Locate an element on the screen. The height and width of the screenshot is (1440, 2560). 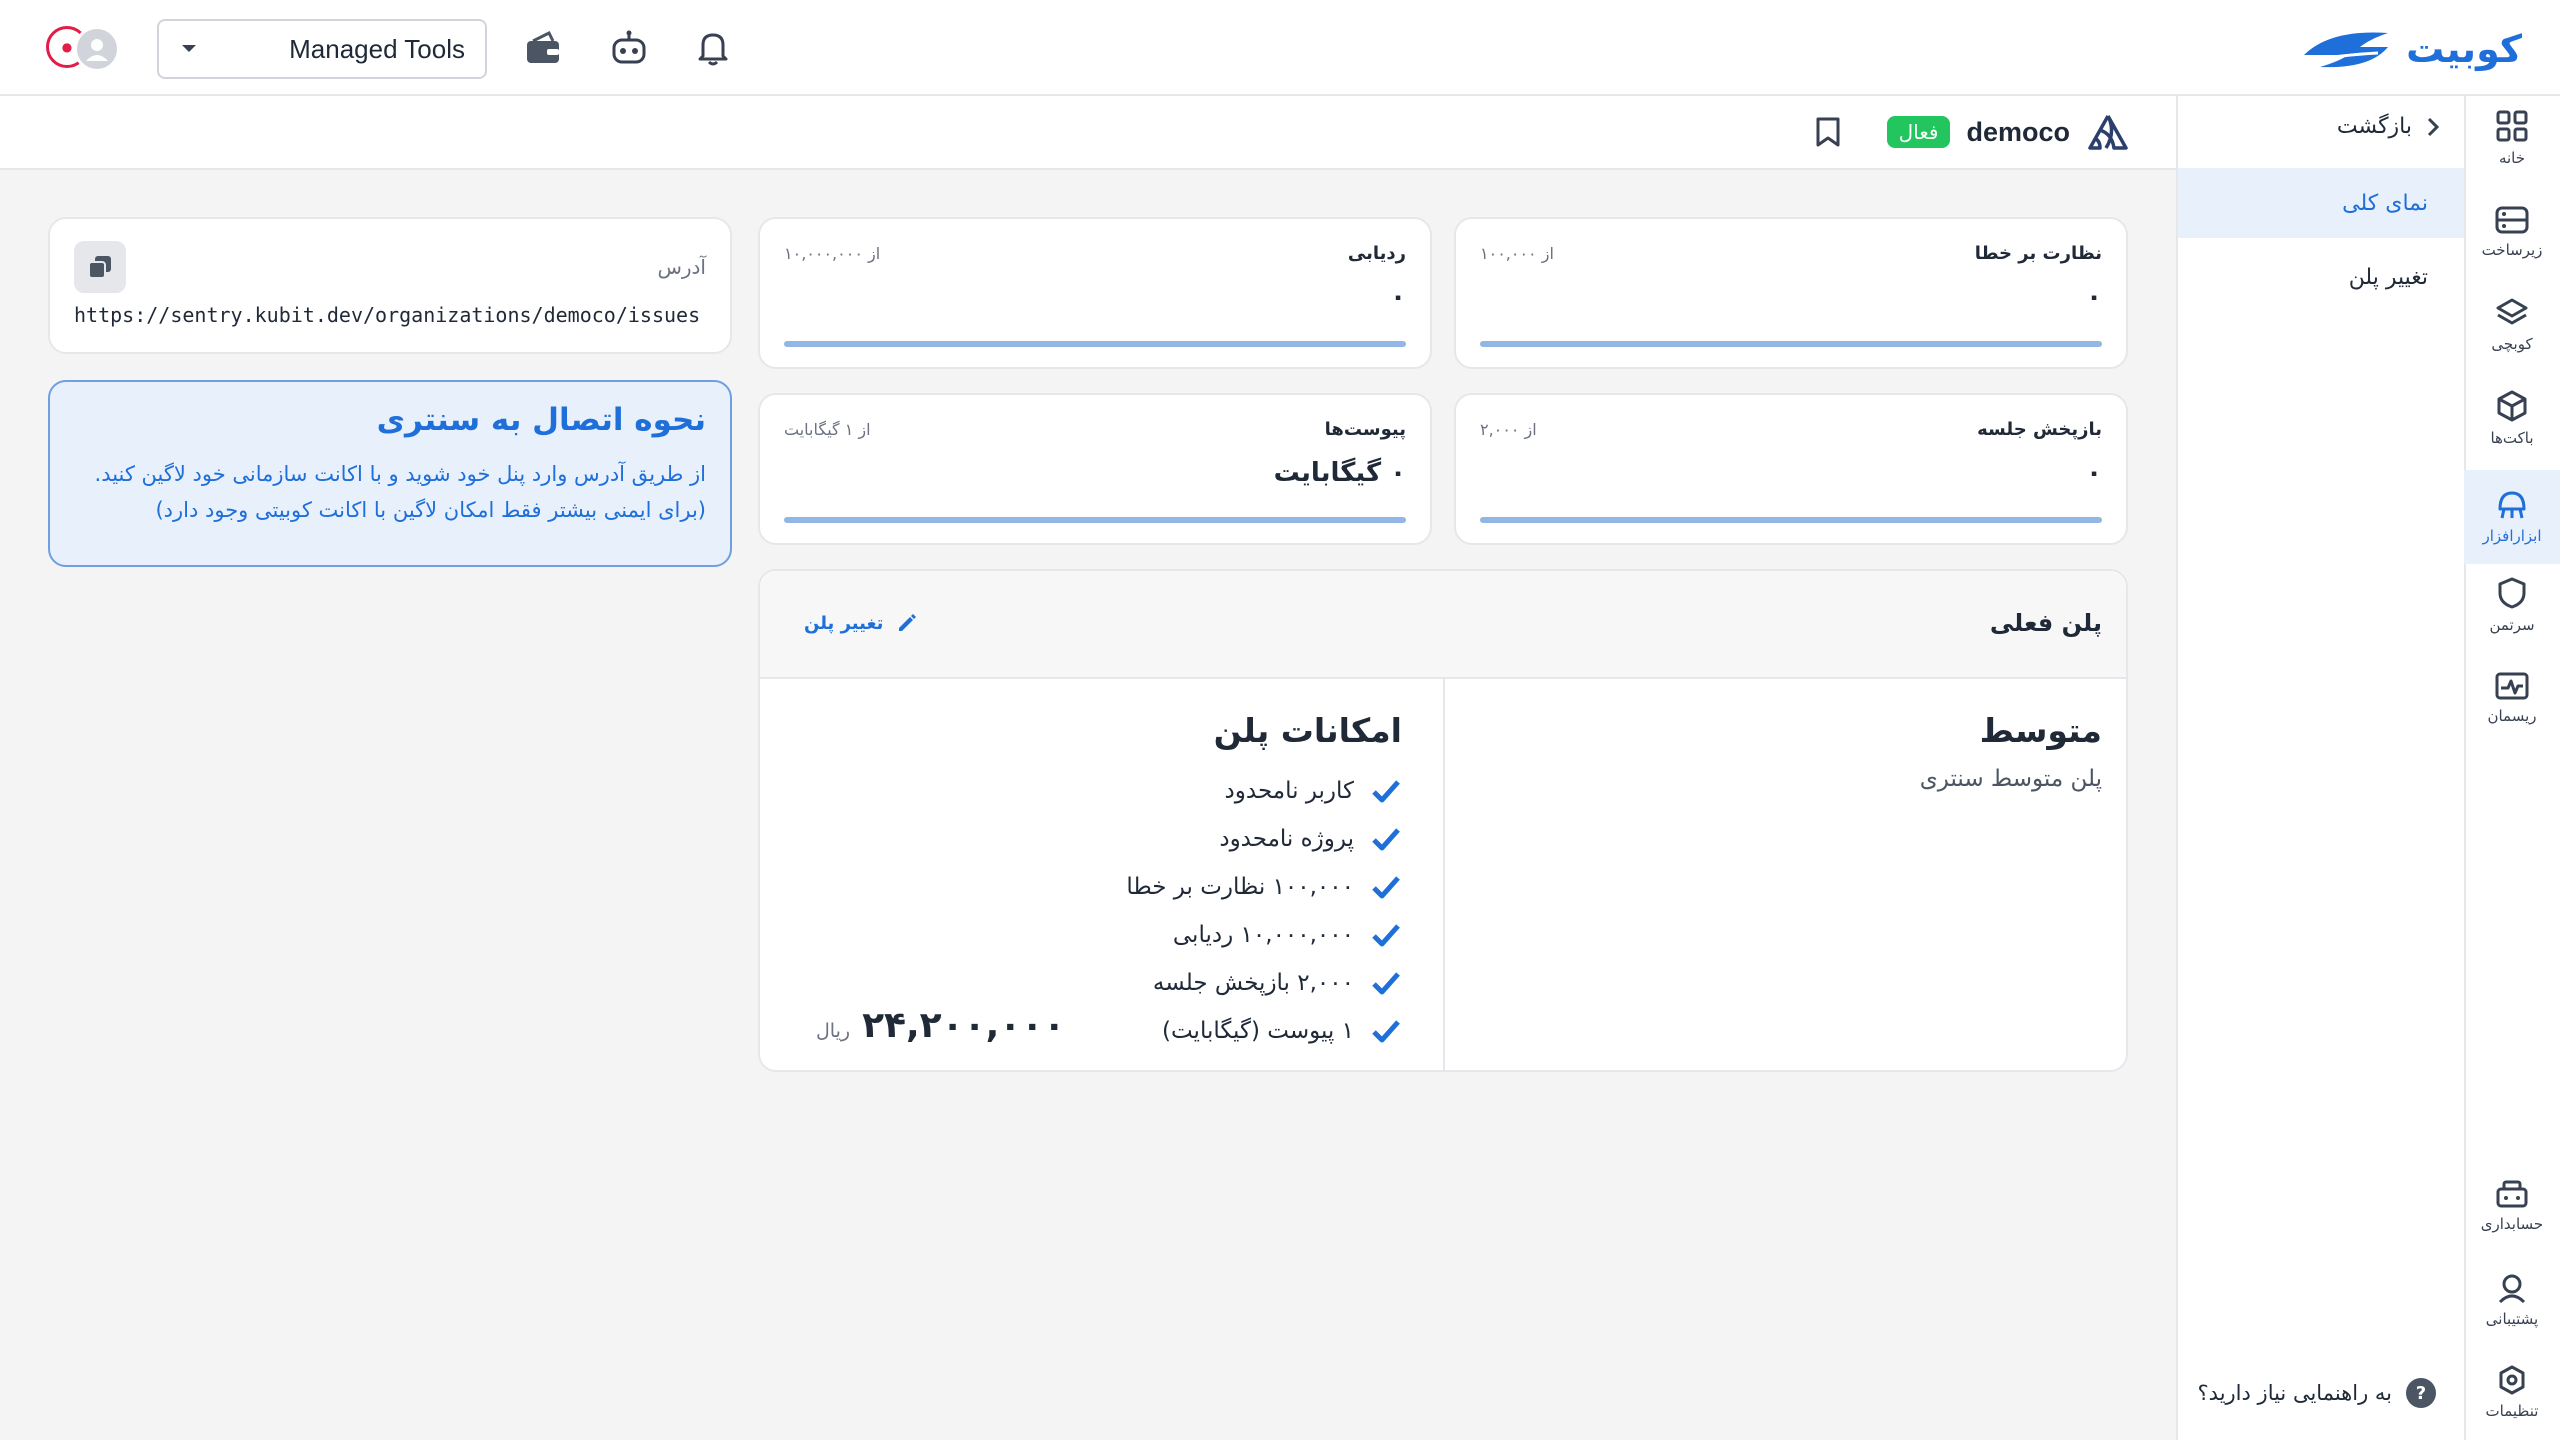
rail-accounting: حسابداری is located at coordinates (2512, 1206).